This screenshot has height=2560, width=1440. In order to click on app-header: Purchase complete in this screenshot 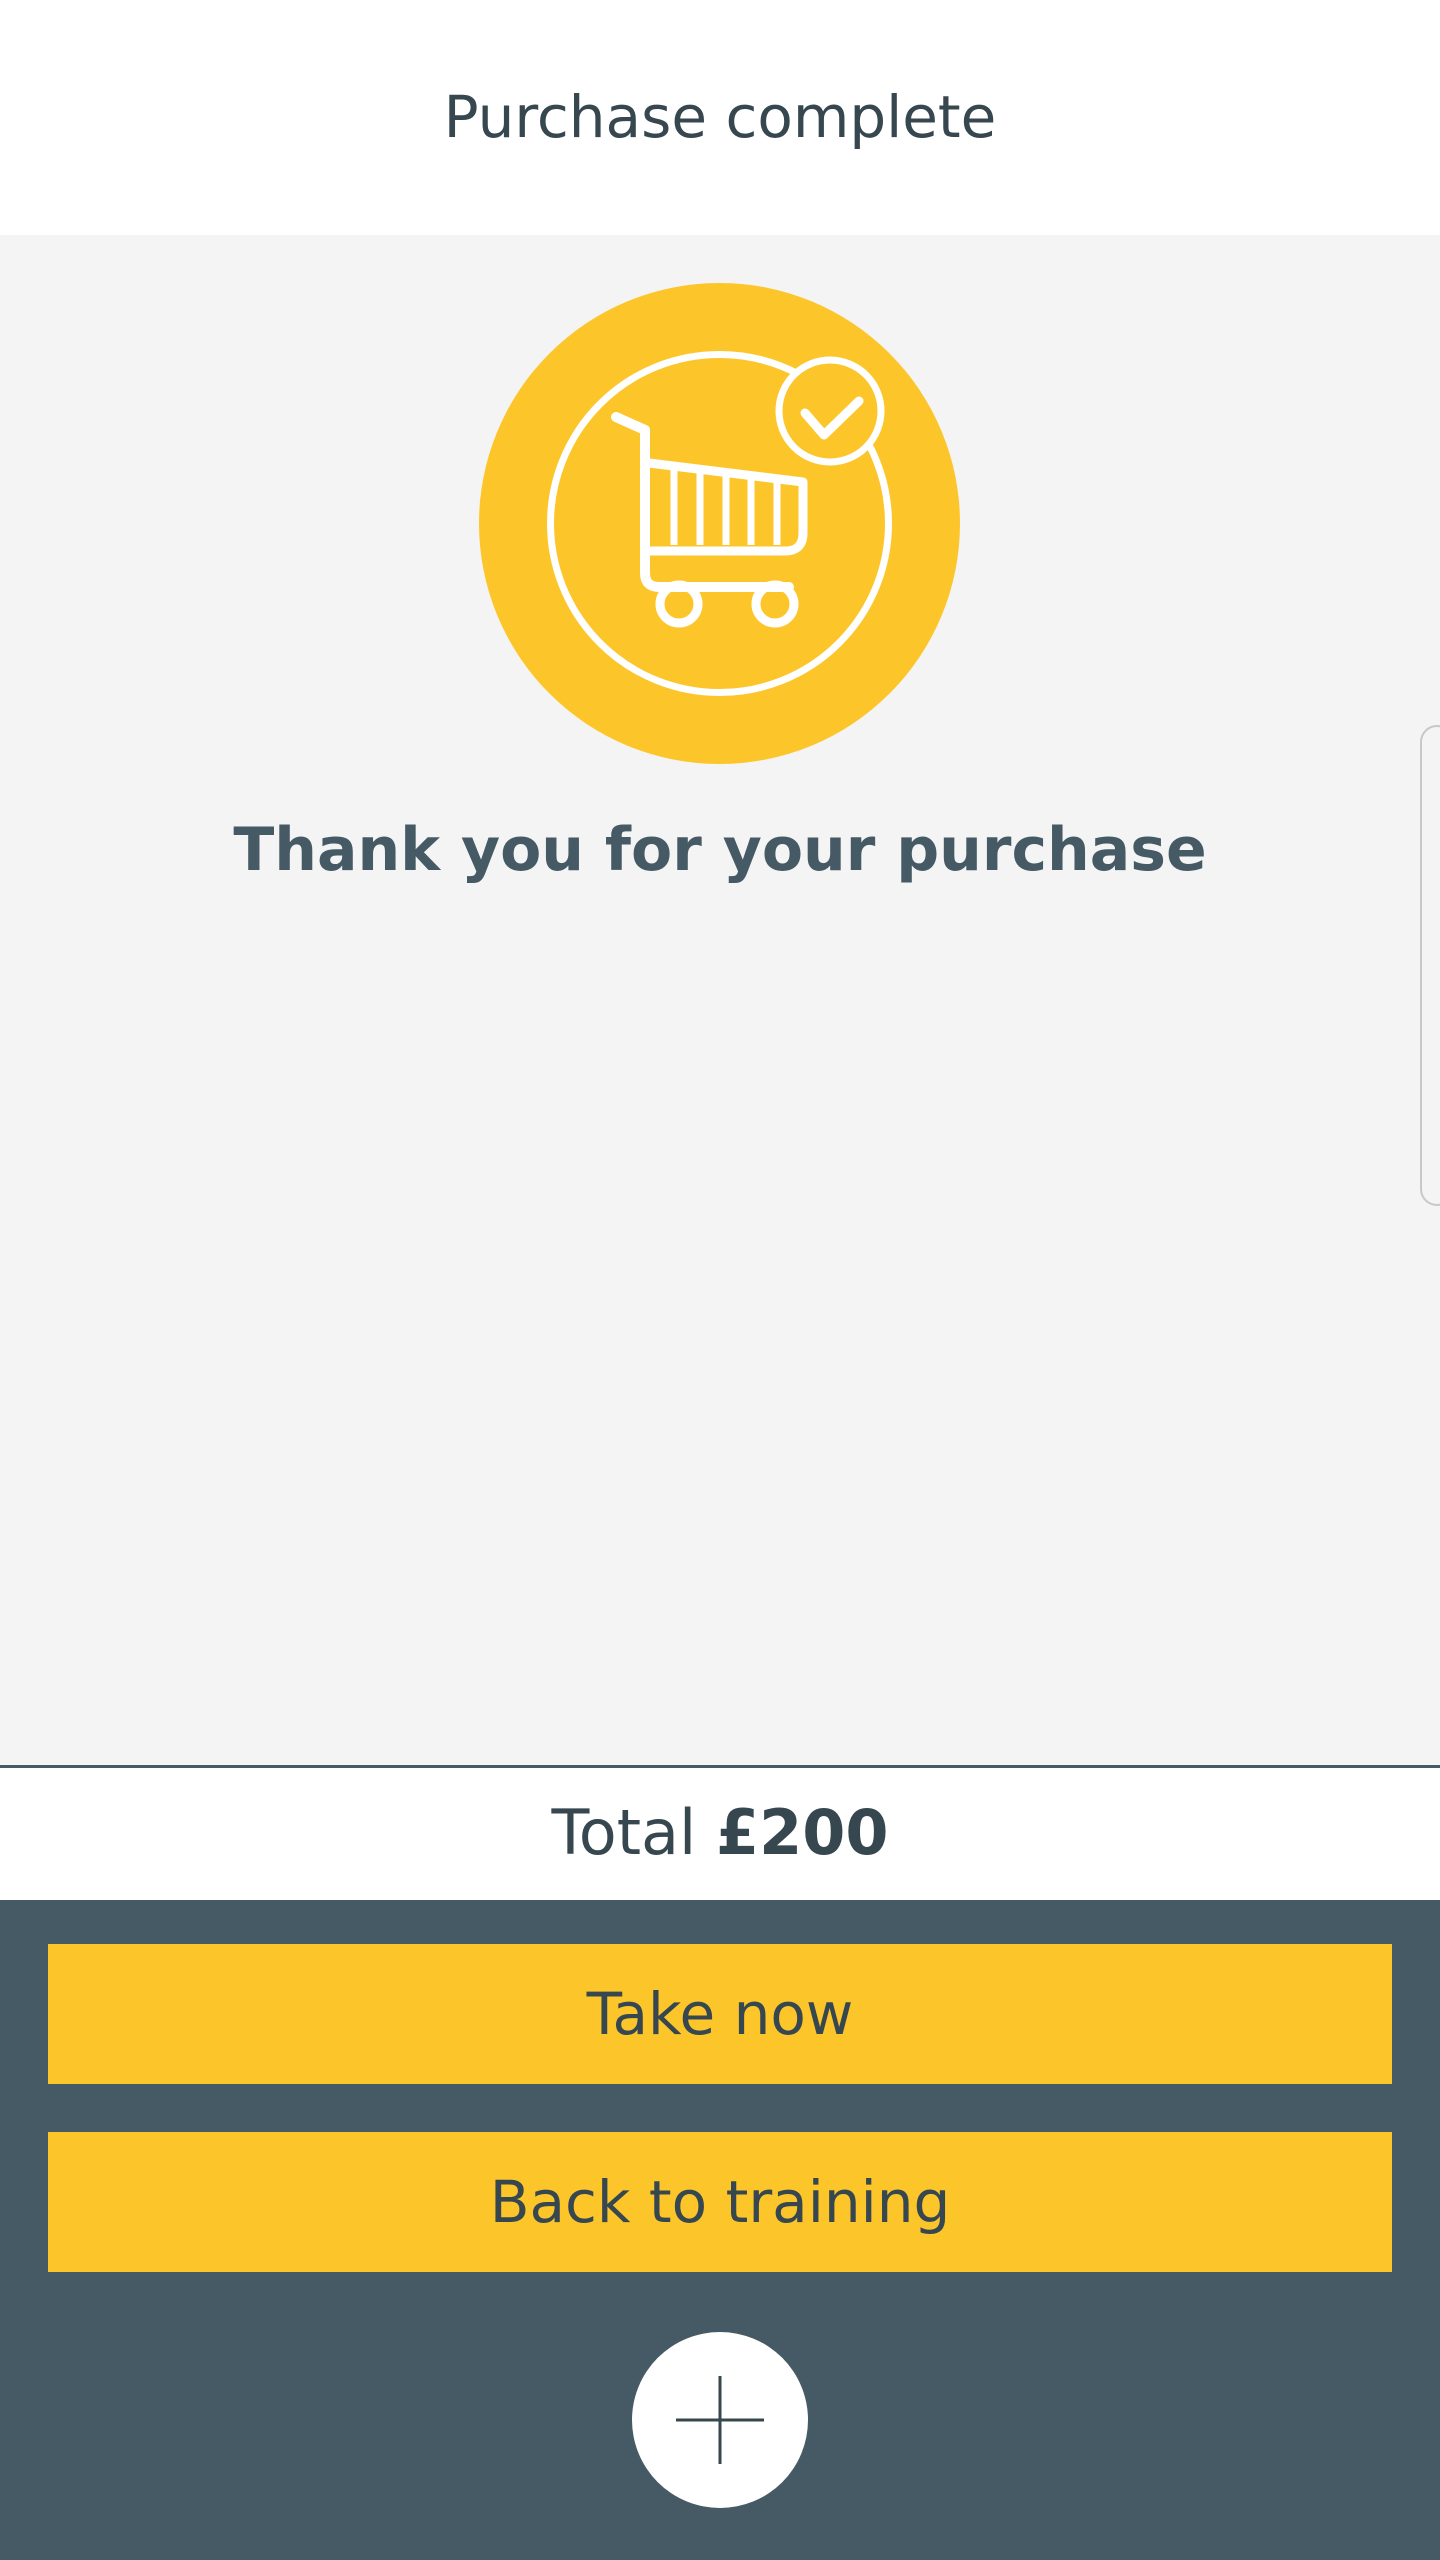, I will do `click(720, 117)`.